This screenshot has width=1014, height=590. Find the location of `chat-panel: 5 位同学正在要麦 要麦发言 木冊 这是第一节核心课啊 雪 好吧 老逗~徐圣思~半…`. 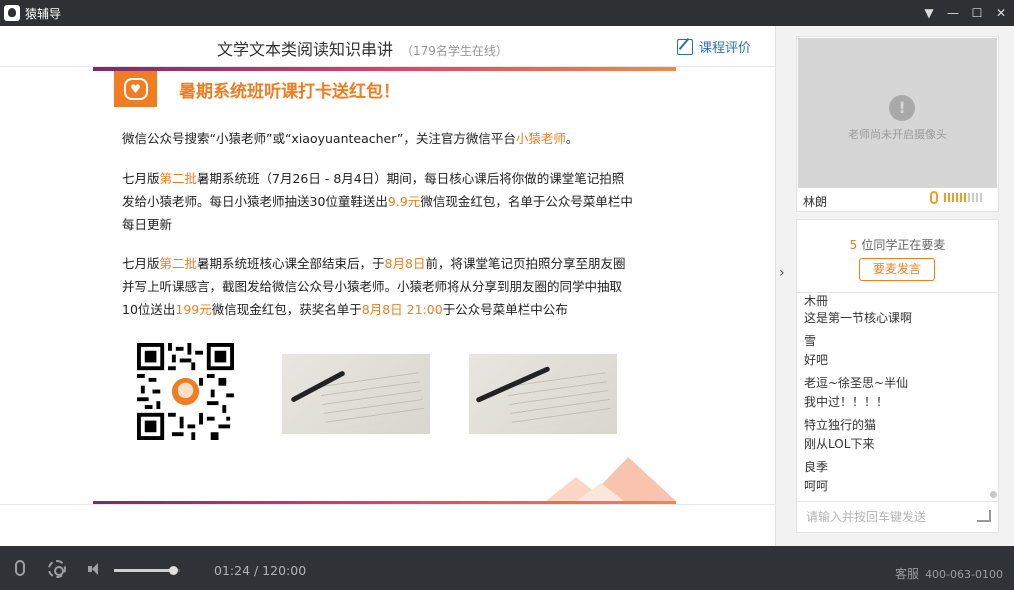

chat-panel: 5 位同学正在要麦 要麦发言 木冊 这是第一节核心课啊 雪 好吧 老逗~徐圣思~半… is located at coordinates (897, 376).